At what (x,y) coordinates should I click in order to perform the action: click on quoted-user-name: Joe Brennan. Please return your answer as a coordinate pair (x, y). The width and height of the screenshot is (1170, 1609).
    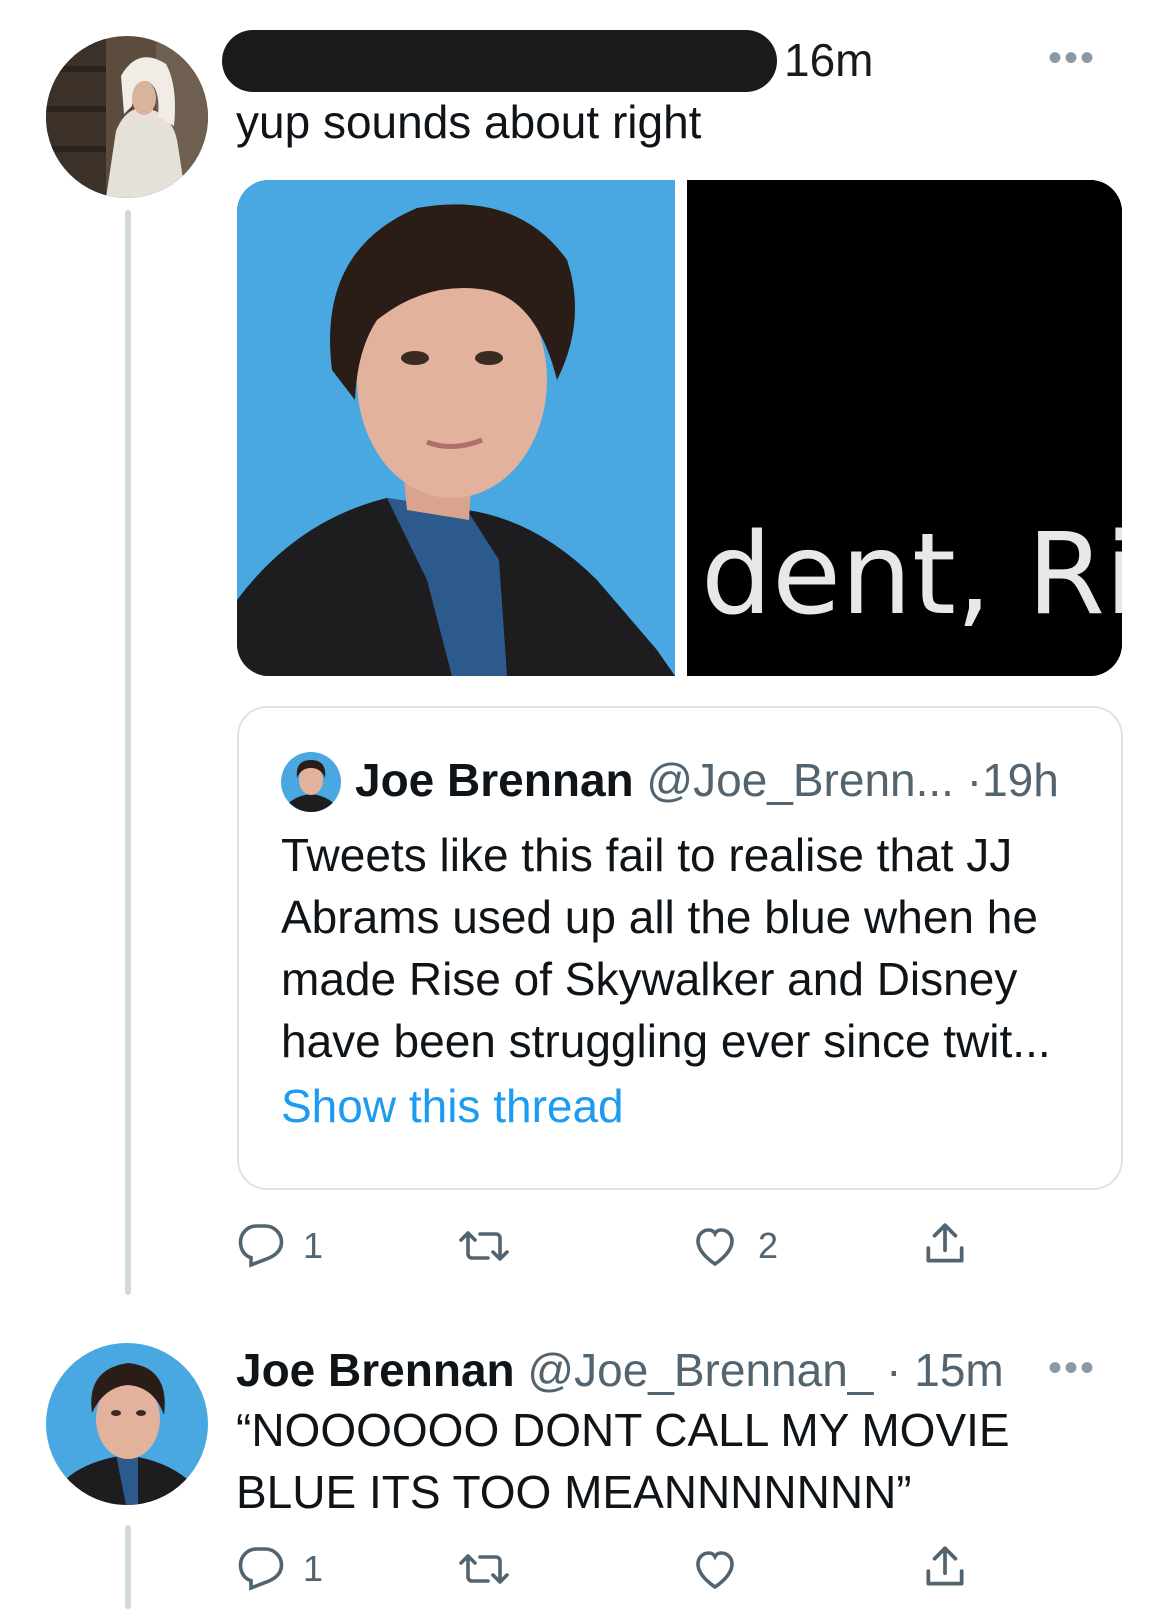
    Looking at the image, I should click on (494, 780).